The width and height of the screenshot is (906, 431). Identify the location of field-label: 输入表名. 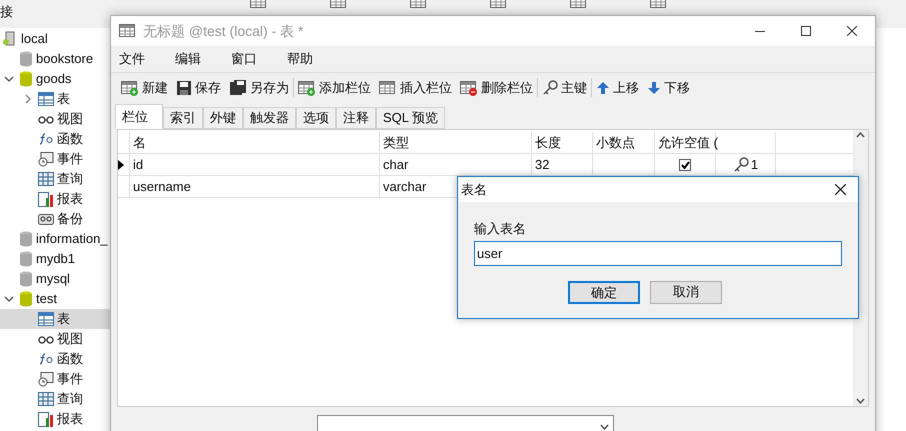
(500, 229).